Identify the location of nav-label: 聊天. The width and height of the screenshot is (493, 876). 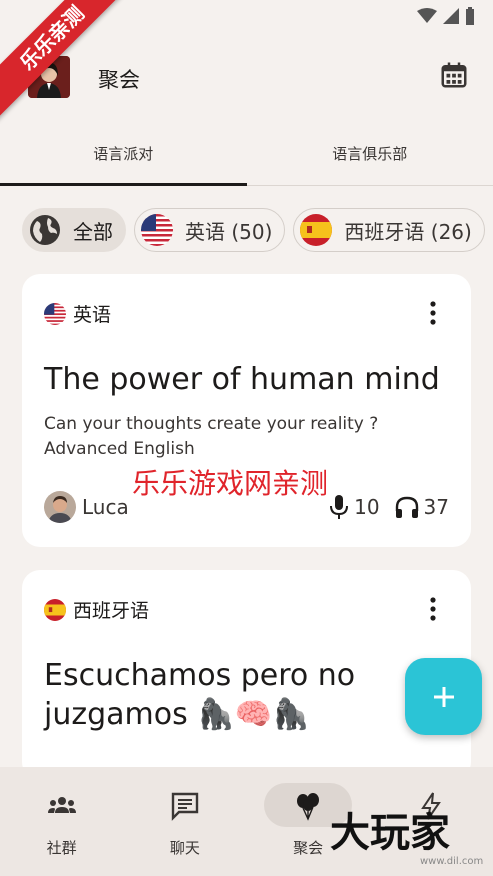
(184, 848).